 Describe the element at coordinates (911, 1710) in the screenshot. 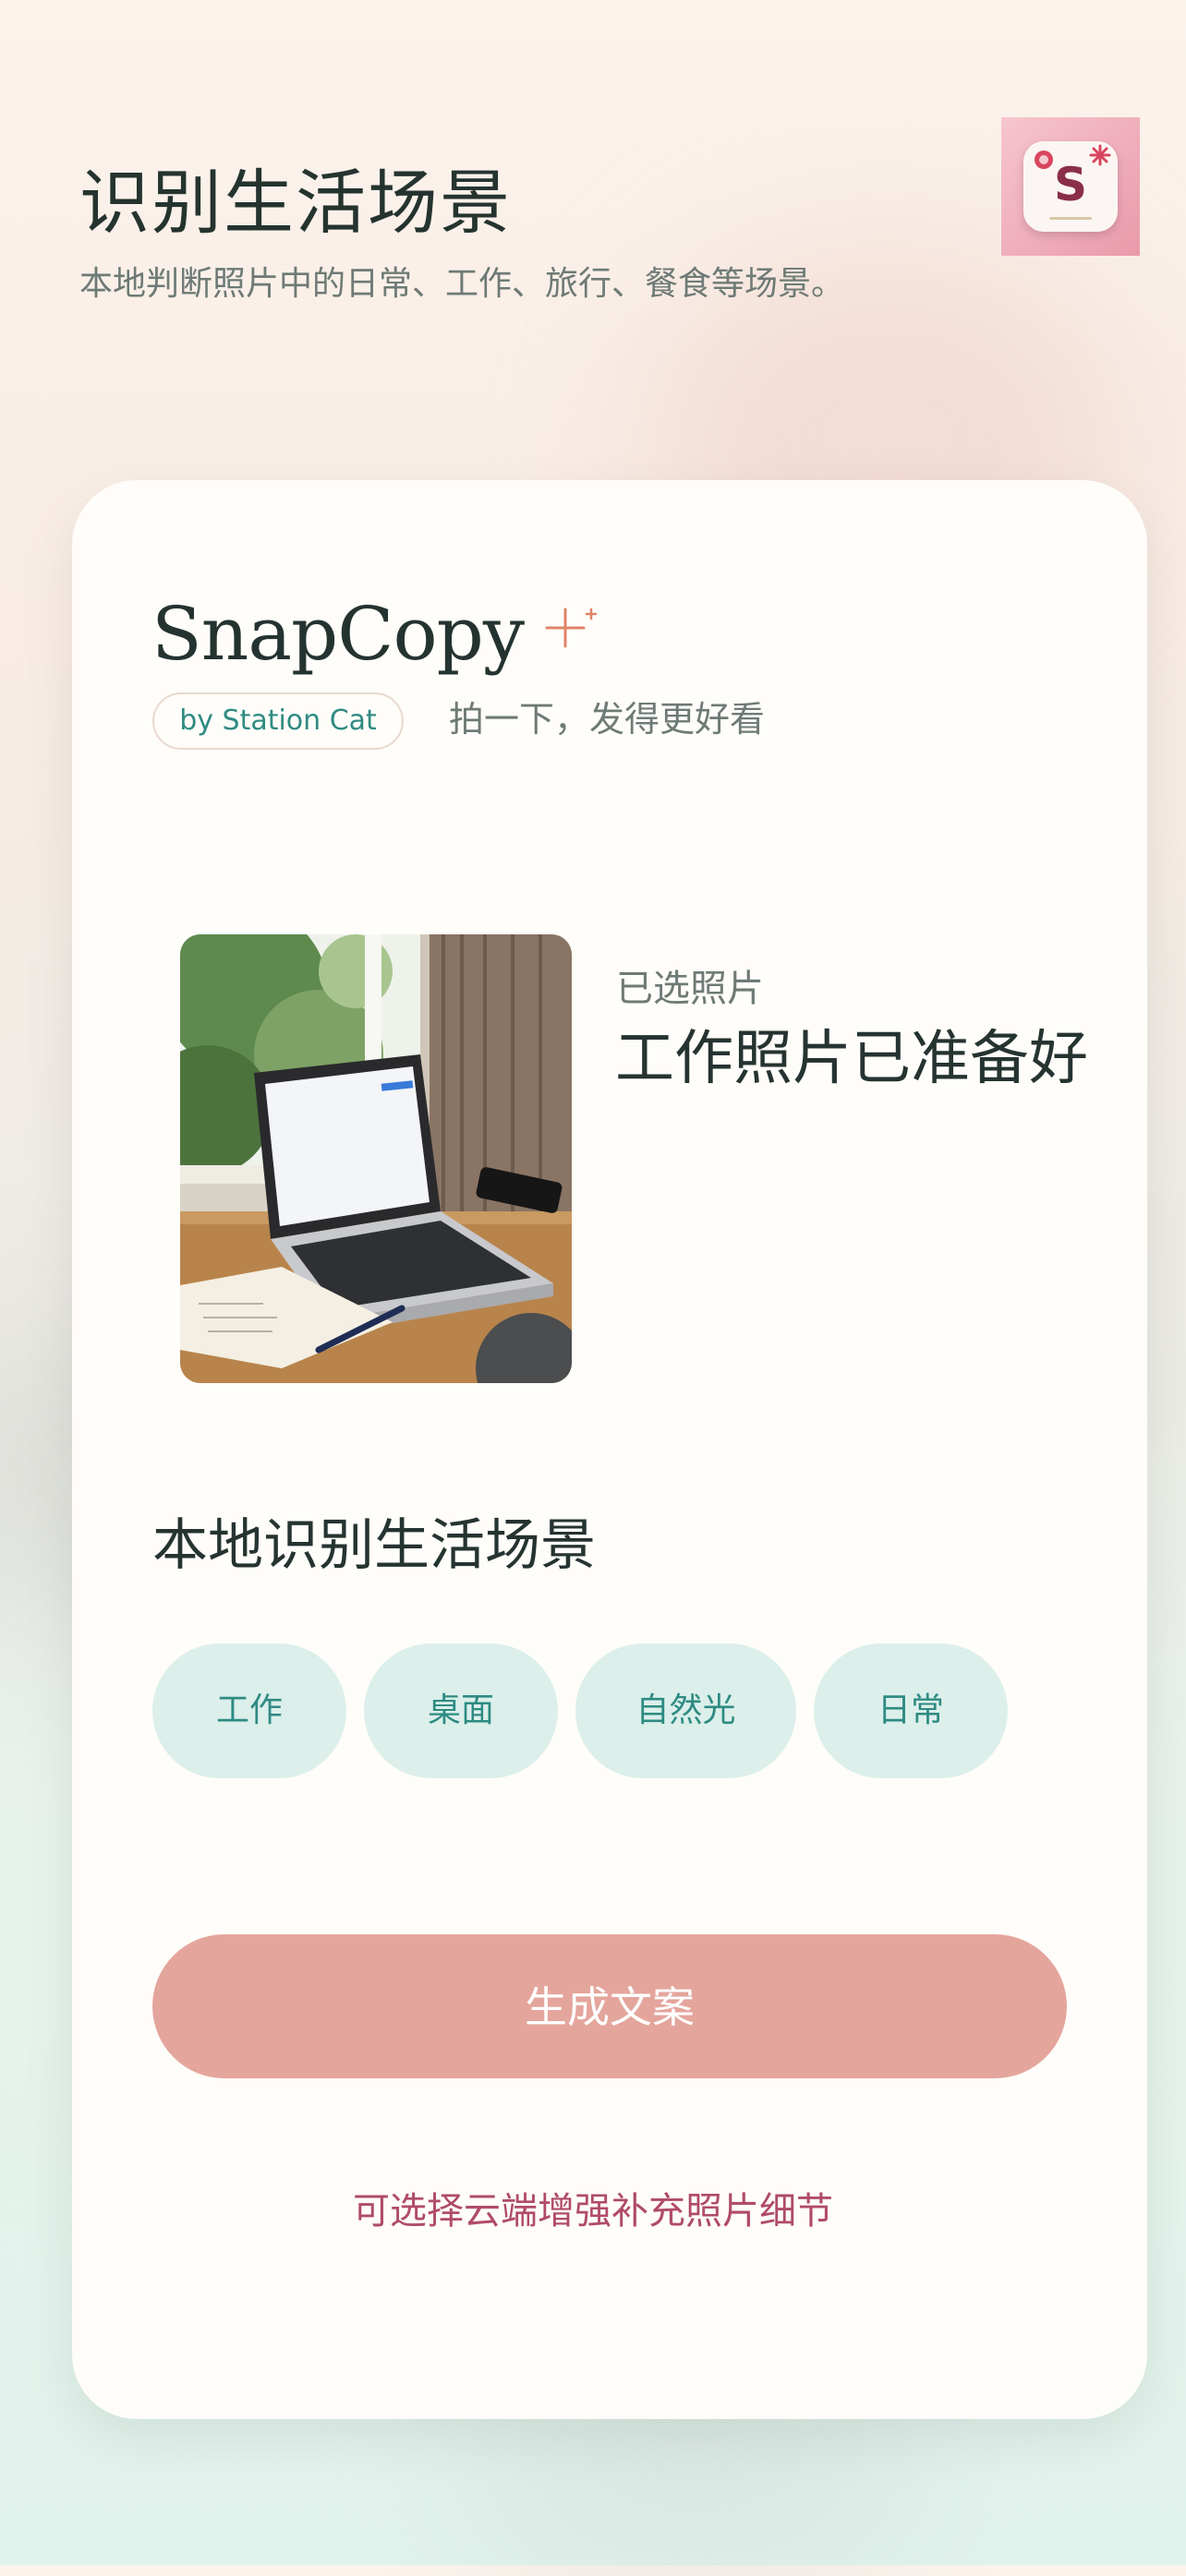

I see `scene-tag-daily: 日常` at that location.